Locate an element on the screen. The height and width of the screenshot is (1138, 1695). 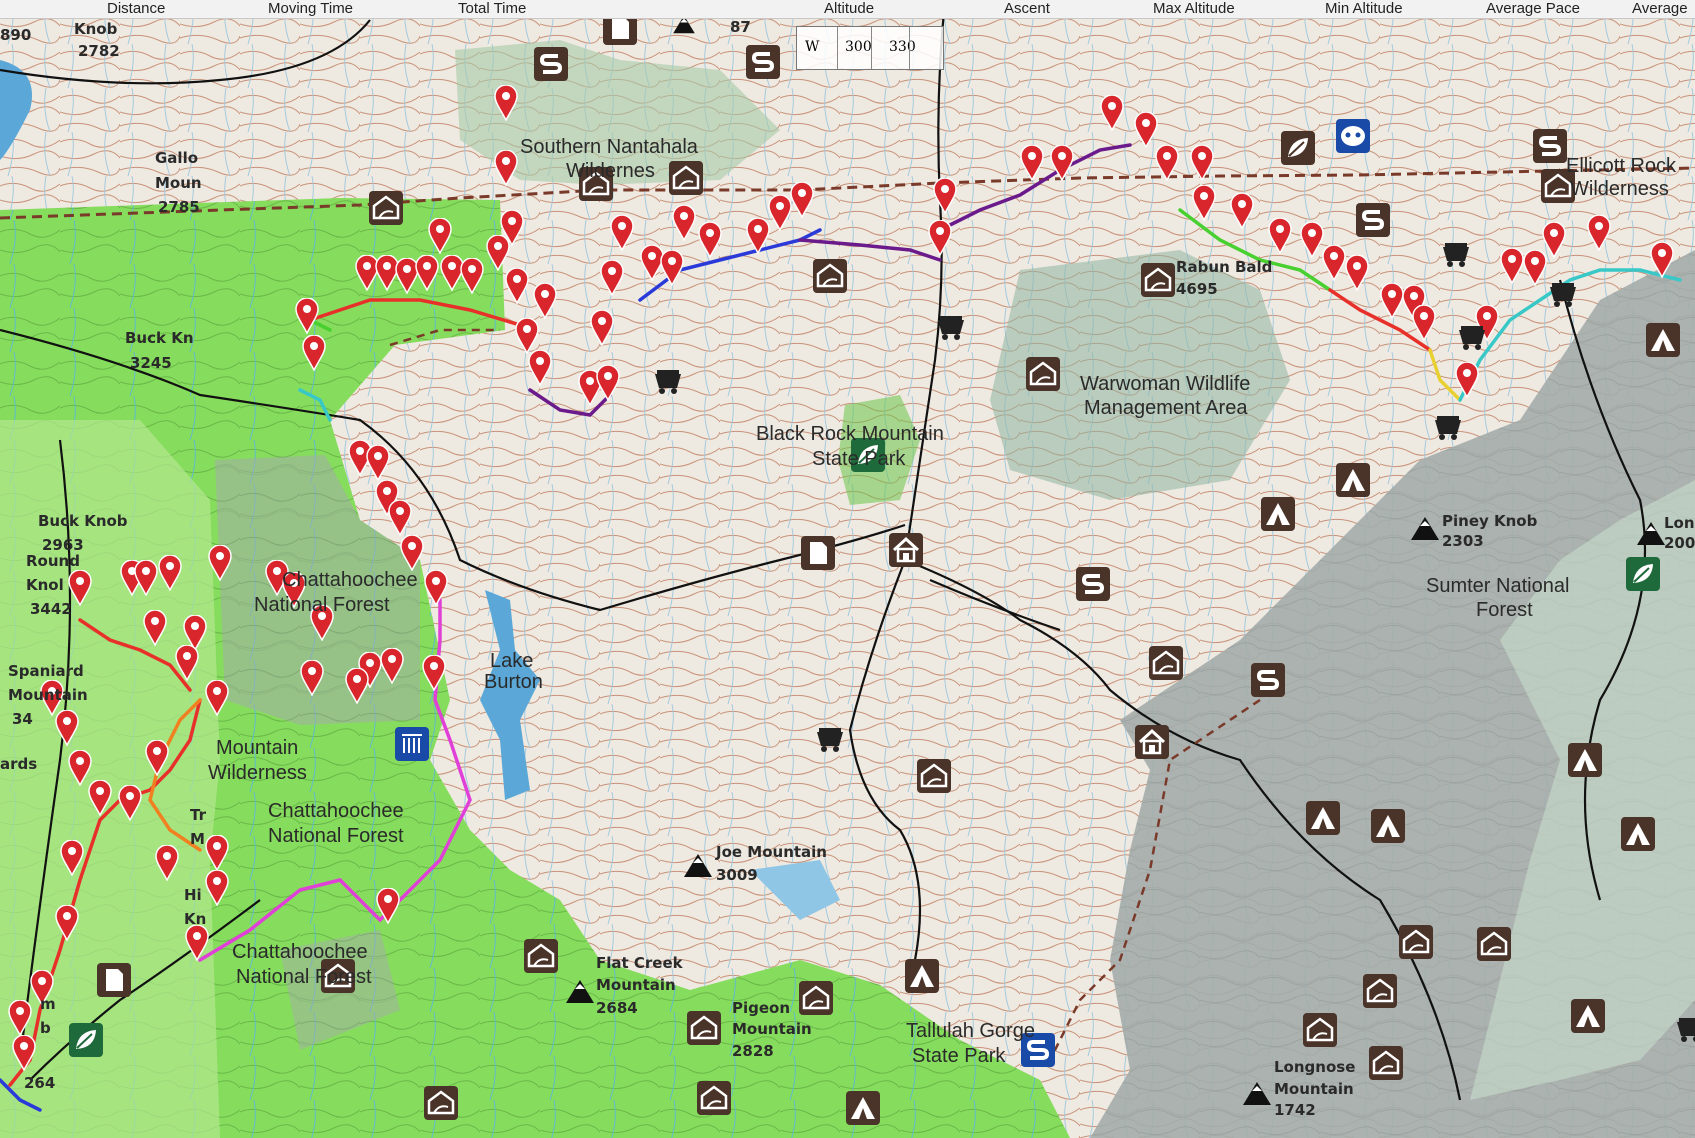
peak-flatcreek-name: Flat Creek is located at coordinates (640, 963).